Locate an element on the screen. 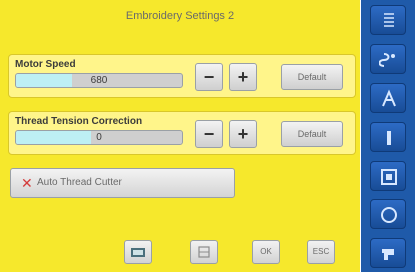  machine-icon is located at coordinates (388, 254).